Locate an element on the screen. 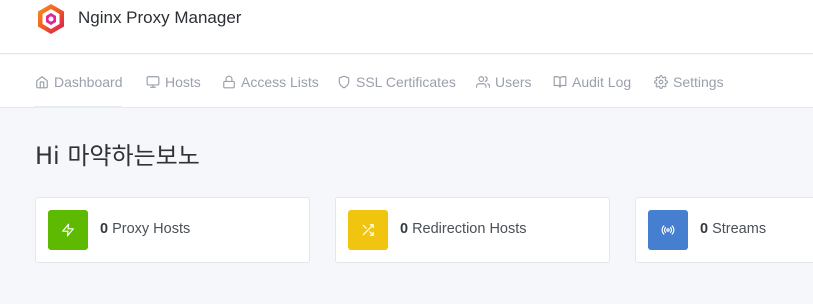  stat-card-streams: 0 Streams is located at coordinates (724, 230).